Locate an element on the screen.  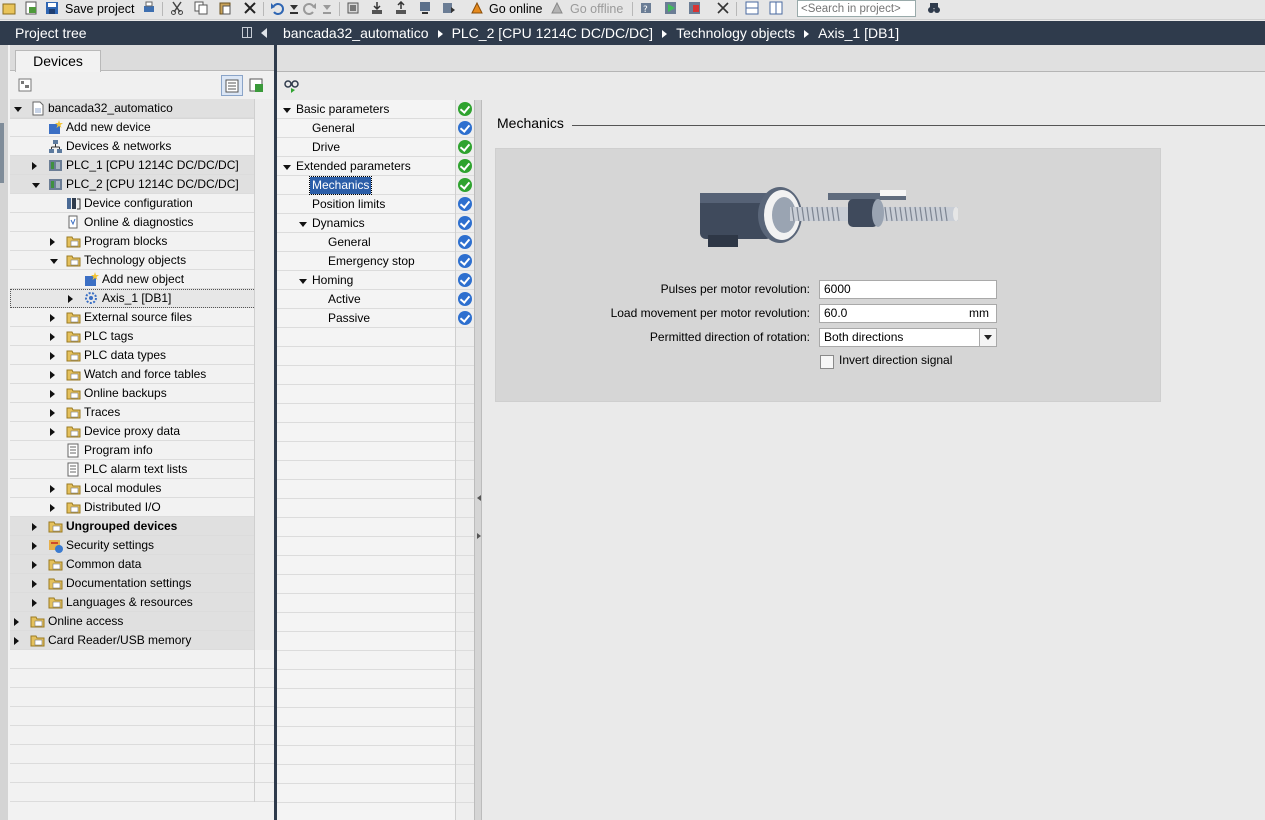
go-offline-button: Go offline is located at coordinates (596, 9).